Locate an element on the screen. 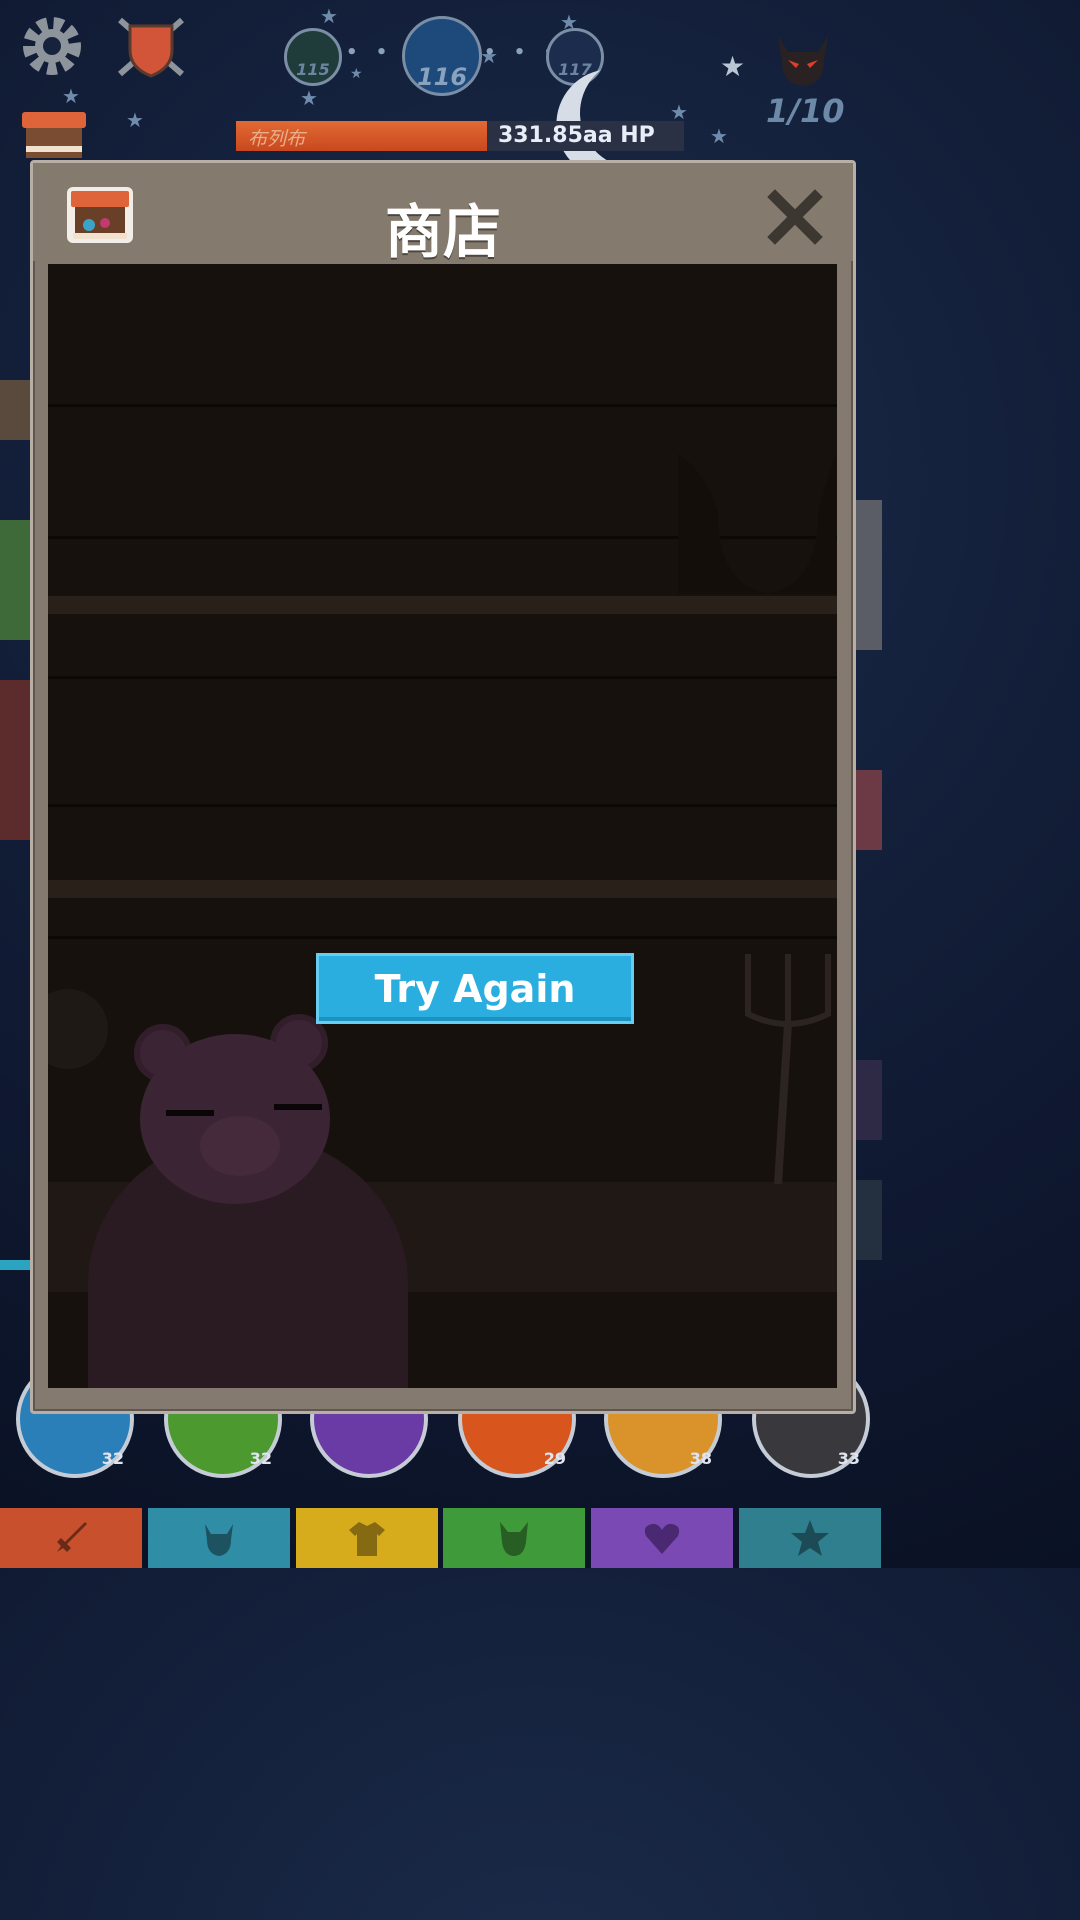 The width and height of the screenshot is (1080, 1920). stage-current: 116 is located at coordinates (442, 56).